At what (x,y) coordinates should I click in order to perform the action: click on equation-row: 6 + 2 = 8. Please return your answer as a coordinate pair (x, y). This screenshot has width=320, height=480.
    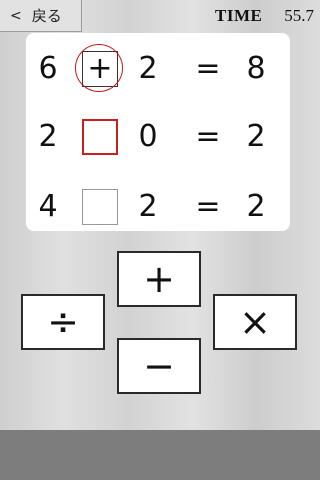
    Looking at the image, I should click on (158, 68).